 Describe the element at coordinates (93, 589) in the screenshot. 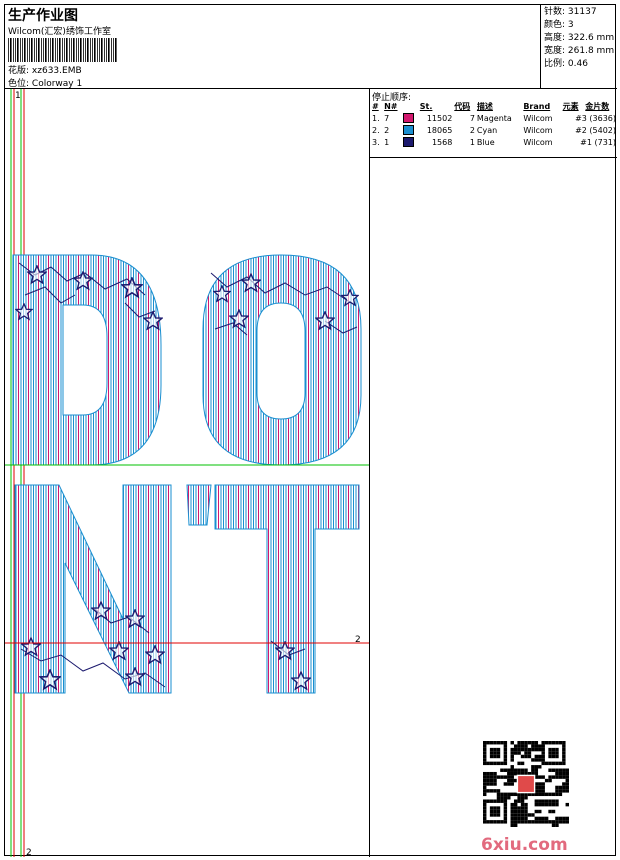

I see `letter-n` at that location.